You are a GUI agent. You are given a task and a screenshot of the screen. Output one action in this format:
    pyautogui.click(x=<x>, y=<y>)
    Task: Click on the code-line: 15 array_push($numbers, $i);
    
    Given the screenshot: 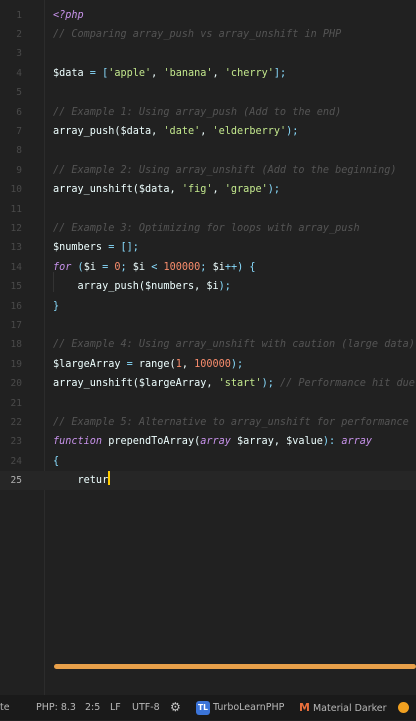 What is the action you would take?
    pyautogui.click(x=208, y=286)
    